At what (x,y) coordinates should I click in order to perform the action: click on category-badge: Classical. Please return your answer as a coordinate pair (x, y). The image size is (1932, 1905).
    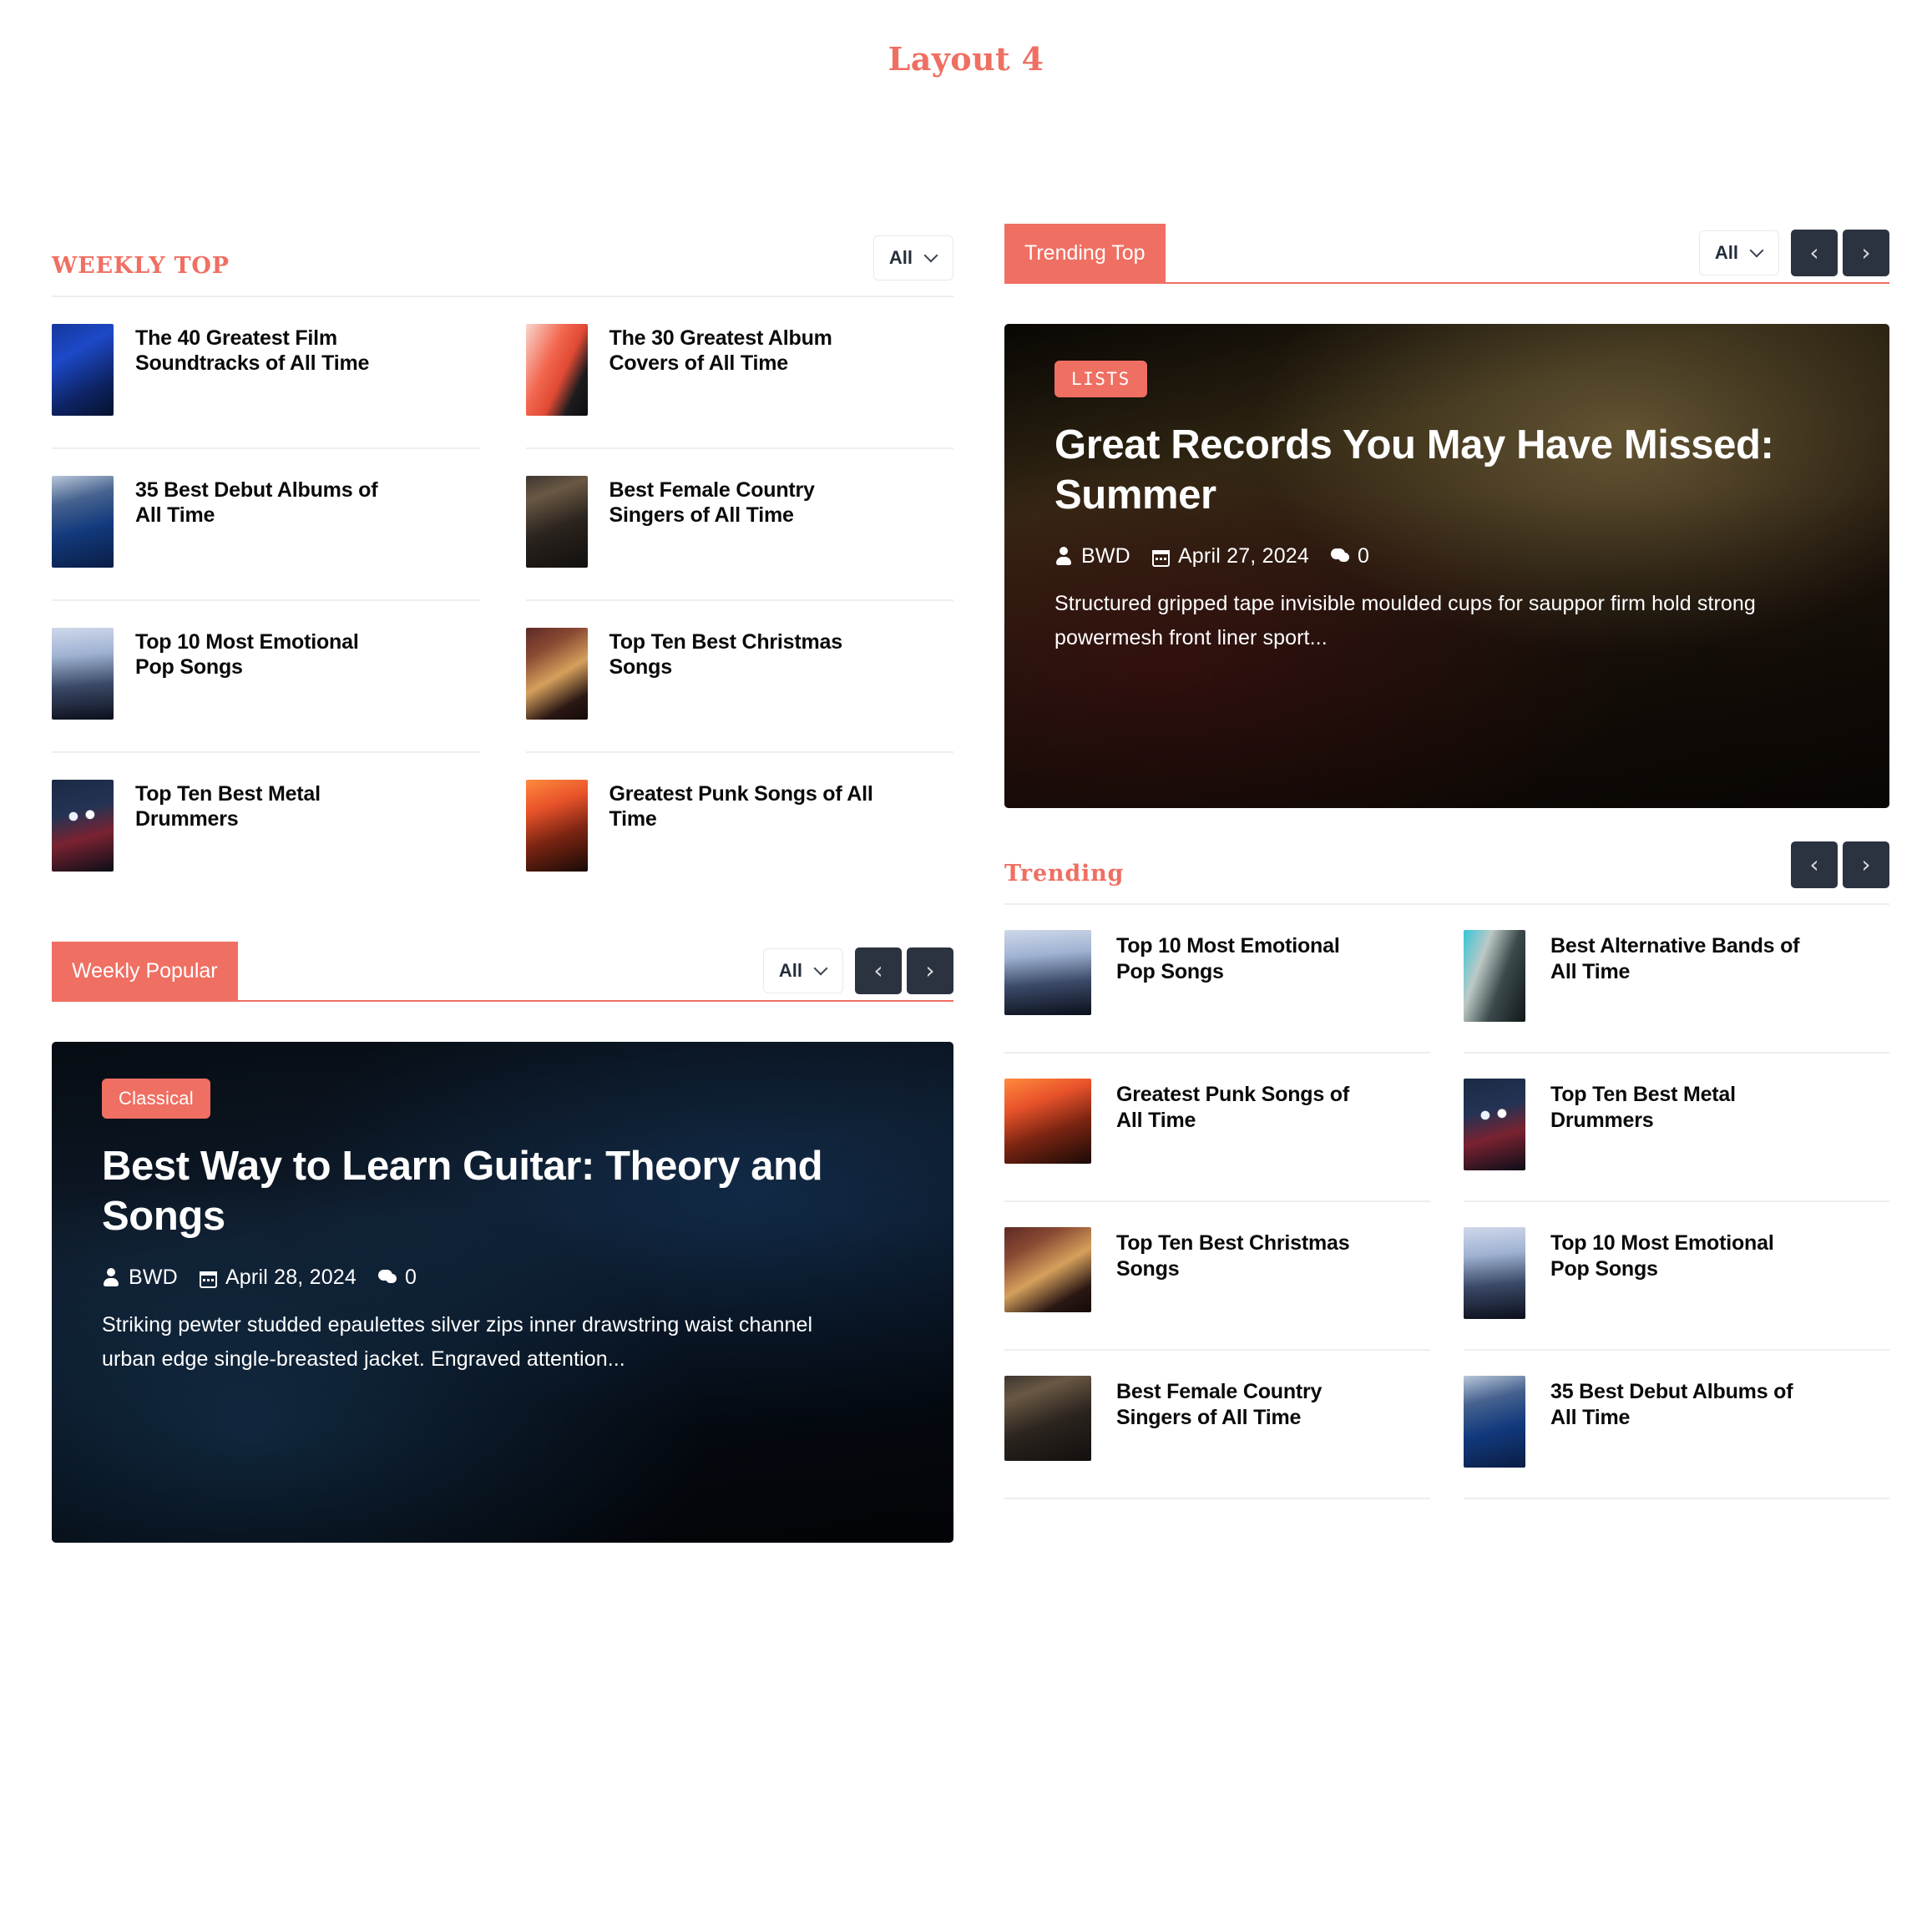
    Looking at the image, I should click on (156, 1099).